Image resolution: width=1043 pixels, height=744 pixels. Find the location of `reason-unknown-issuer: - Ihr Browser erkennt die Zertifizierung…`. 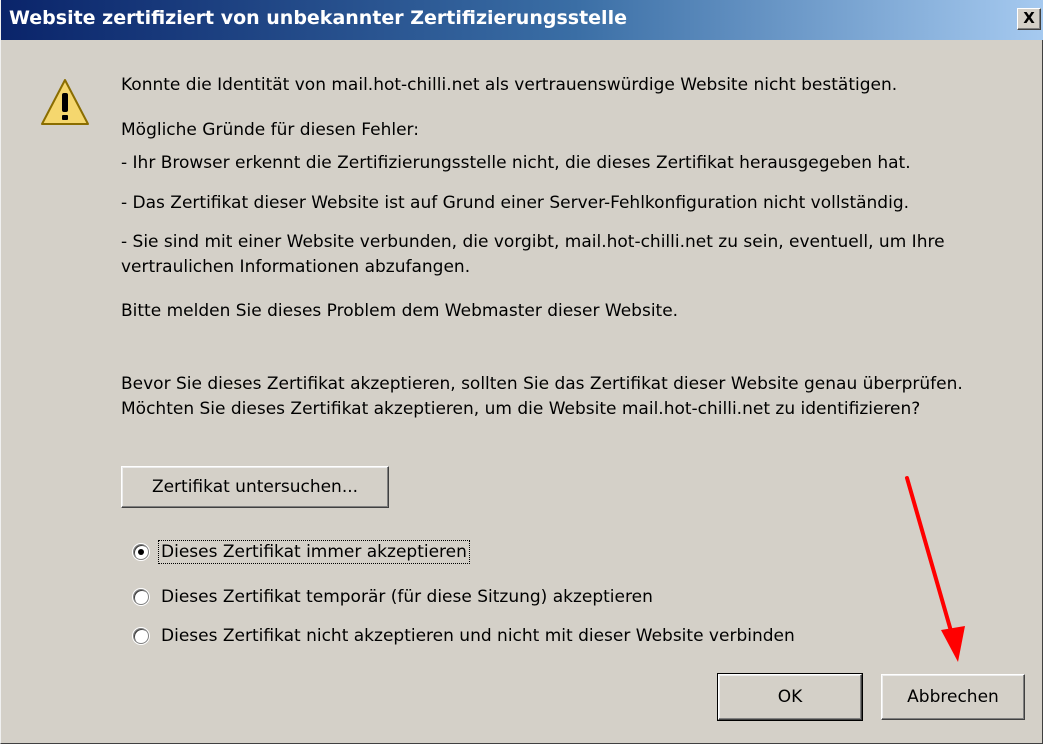

reason-unknown-issuer: - Ihr Browser erkennt die Zertifizierung… is located at coordinates (516, 163).